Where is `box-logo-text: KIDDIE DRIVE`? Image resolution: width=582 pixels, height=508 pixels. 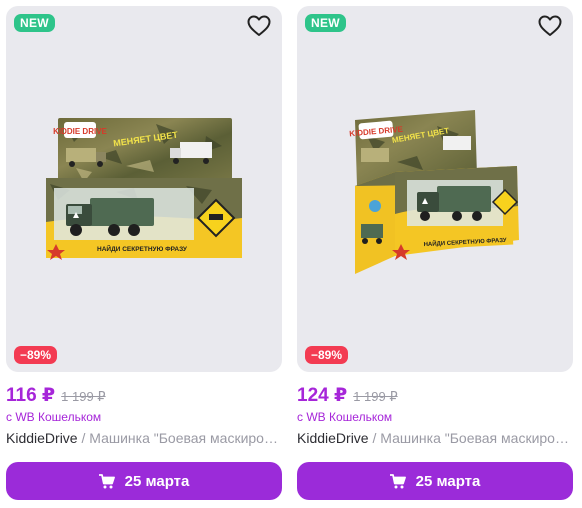
box-logo-text: KIDDIE DRIVE is located at coordinates (80, 131).